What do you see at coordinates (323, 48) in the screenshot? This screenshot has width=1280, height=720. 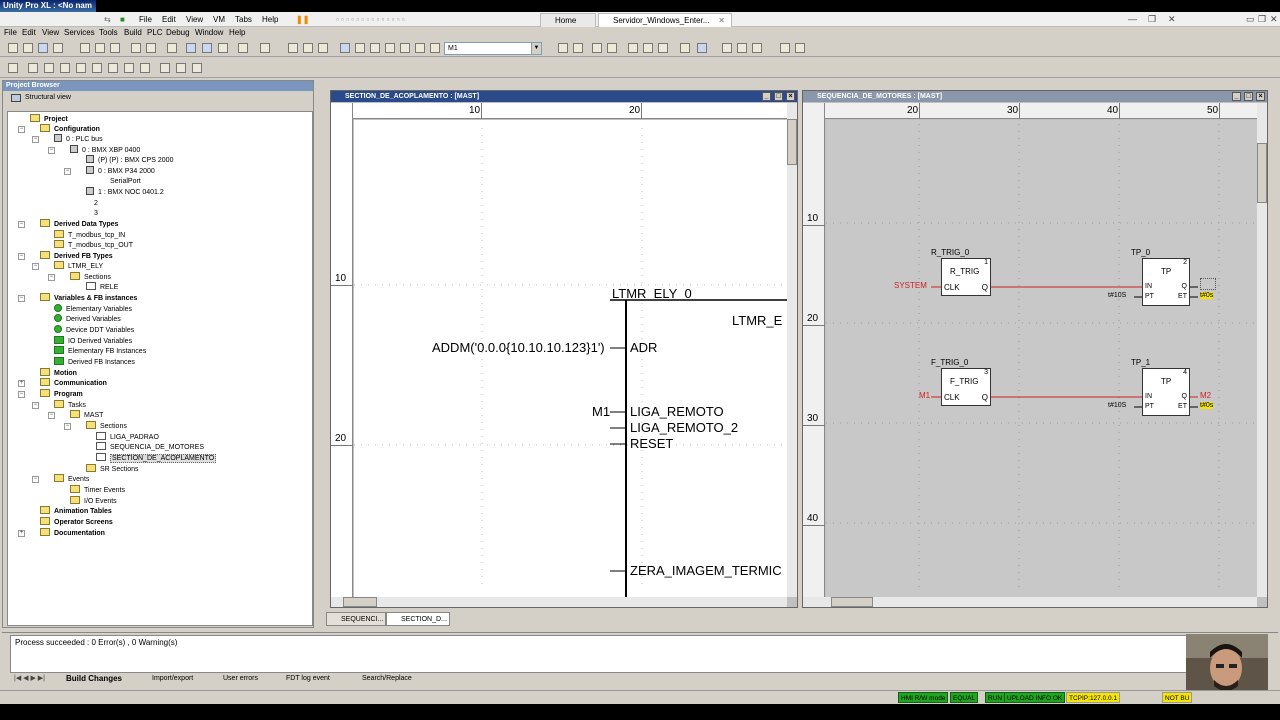 I see `run-icon` at bounding box center [323, 48].